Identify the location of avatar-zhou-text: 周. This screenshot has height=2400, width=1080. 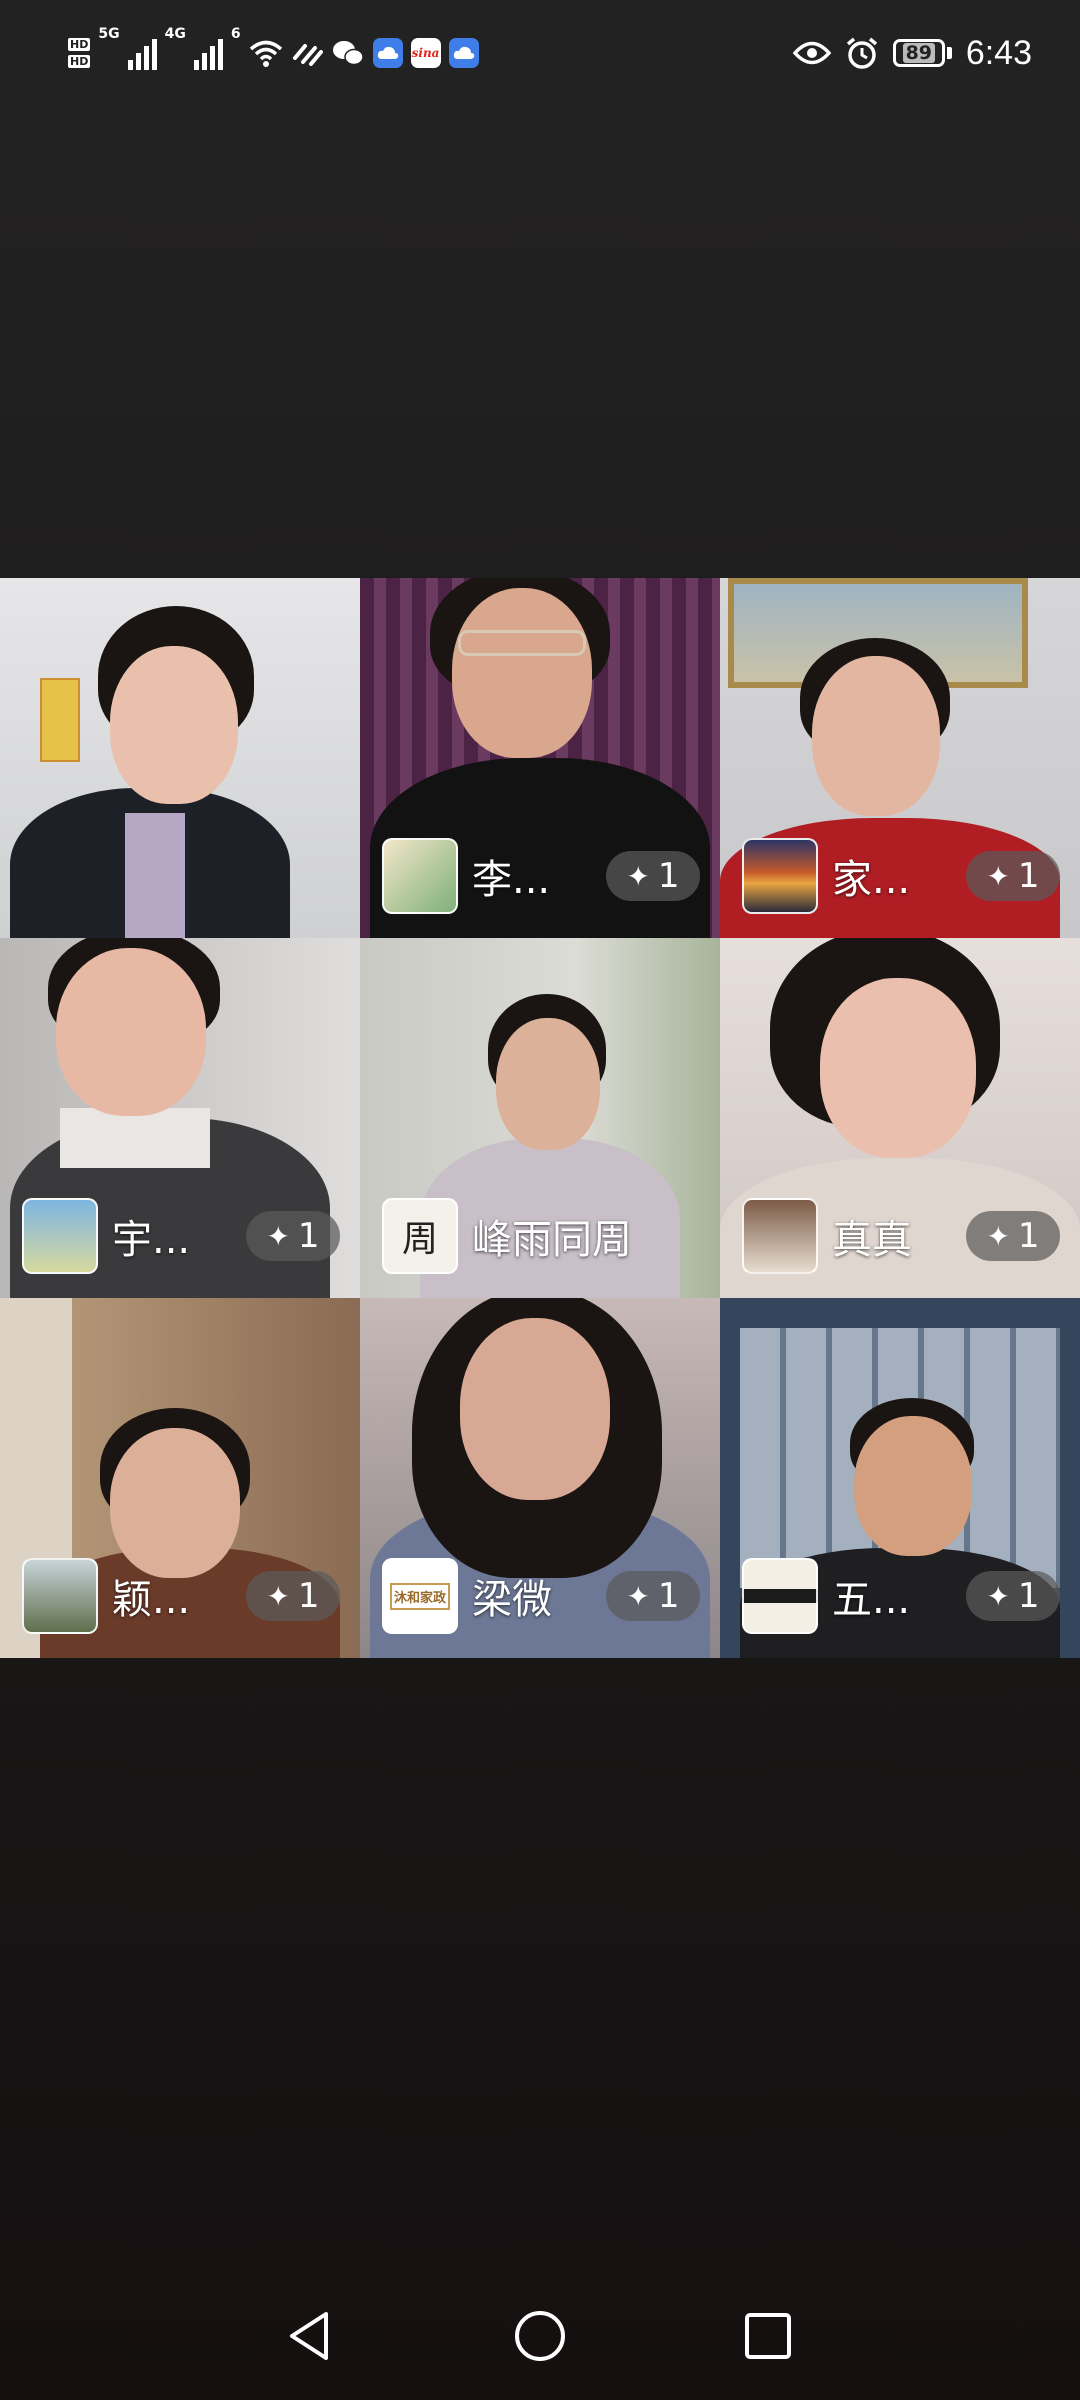
(419, 1239).